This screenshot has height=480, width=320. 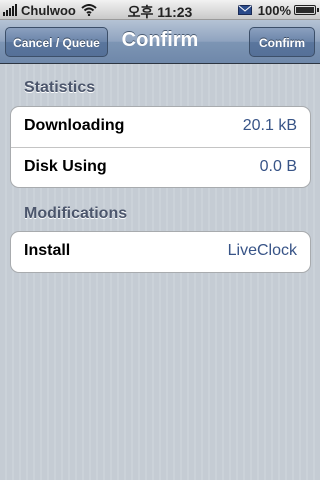 What do you see at coordinates (60, 87) in the screenshot?
I see `section-header-statistics: Statistics` at bounding box center [60, 87].